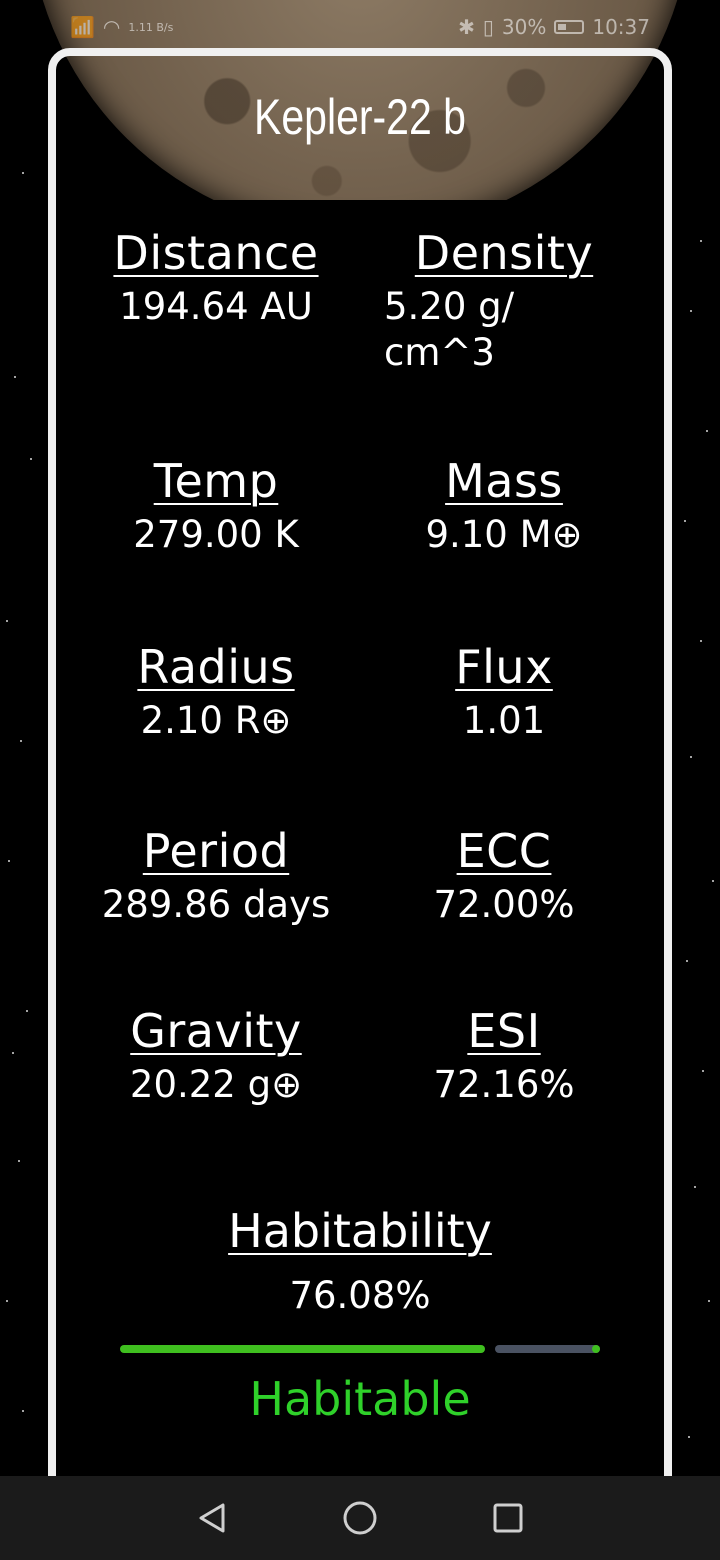 The image size is (720, 1560). I want to click on square-recents-icon, so click(508, 1518).